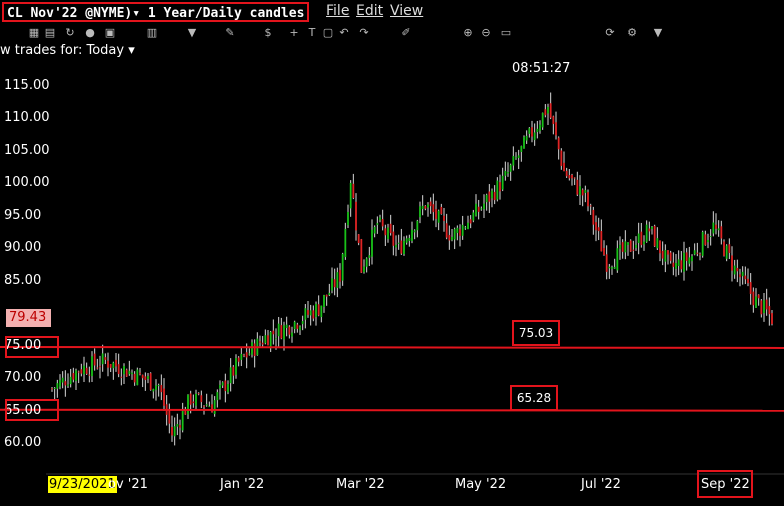 The image size is (784, 506). Describe the element at coordinates (128, 484) in the screenshot. I see `x-tick-nov: ov '21` at that location.